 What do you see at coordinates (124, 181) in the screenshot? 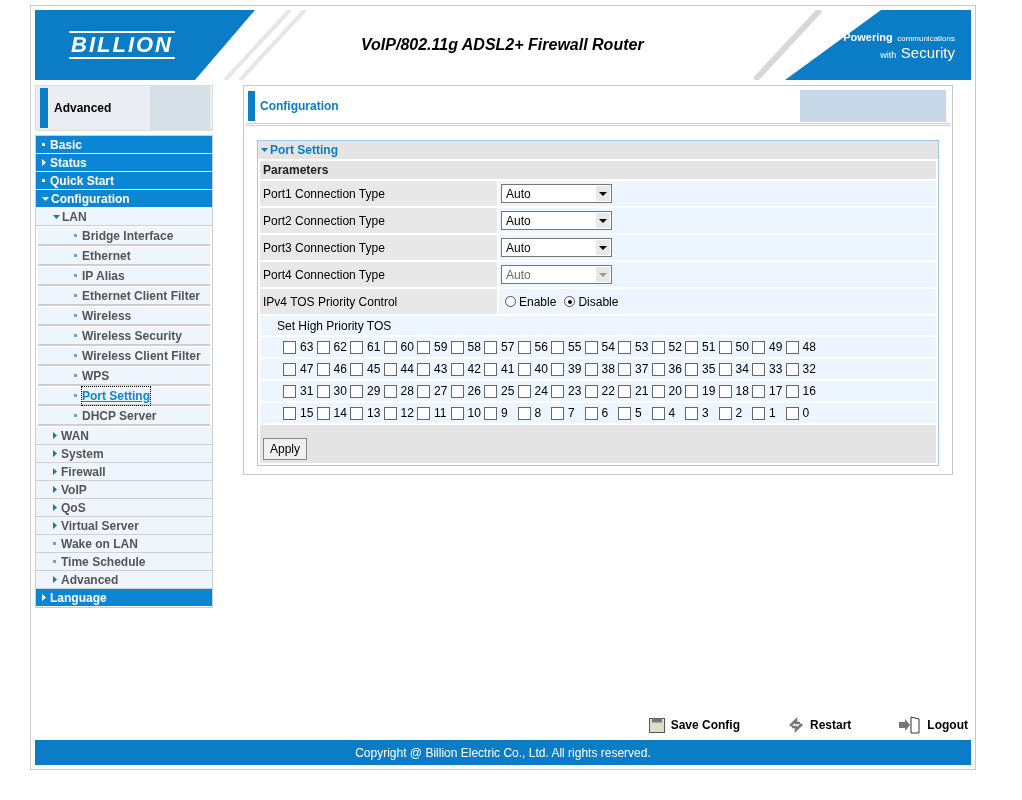
I see `menu-item: Quick Start` at bounding box center [124, 181].